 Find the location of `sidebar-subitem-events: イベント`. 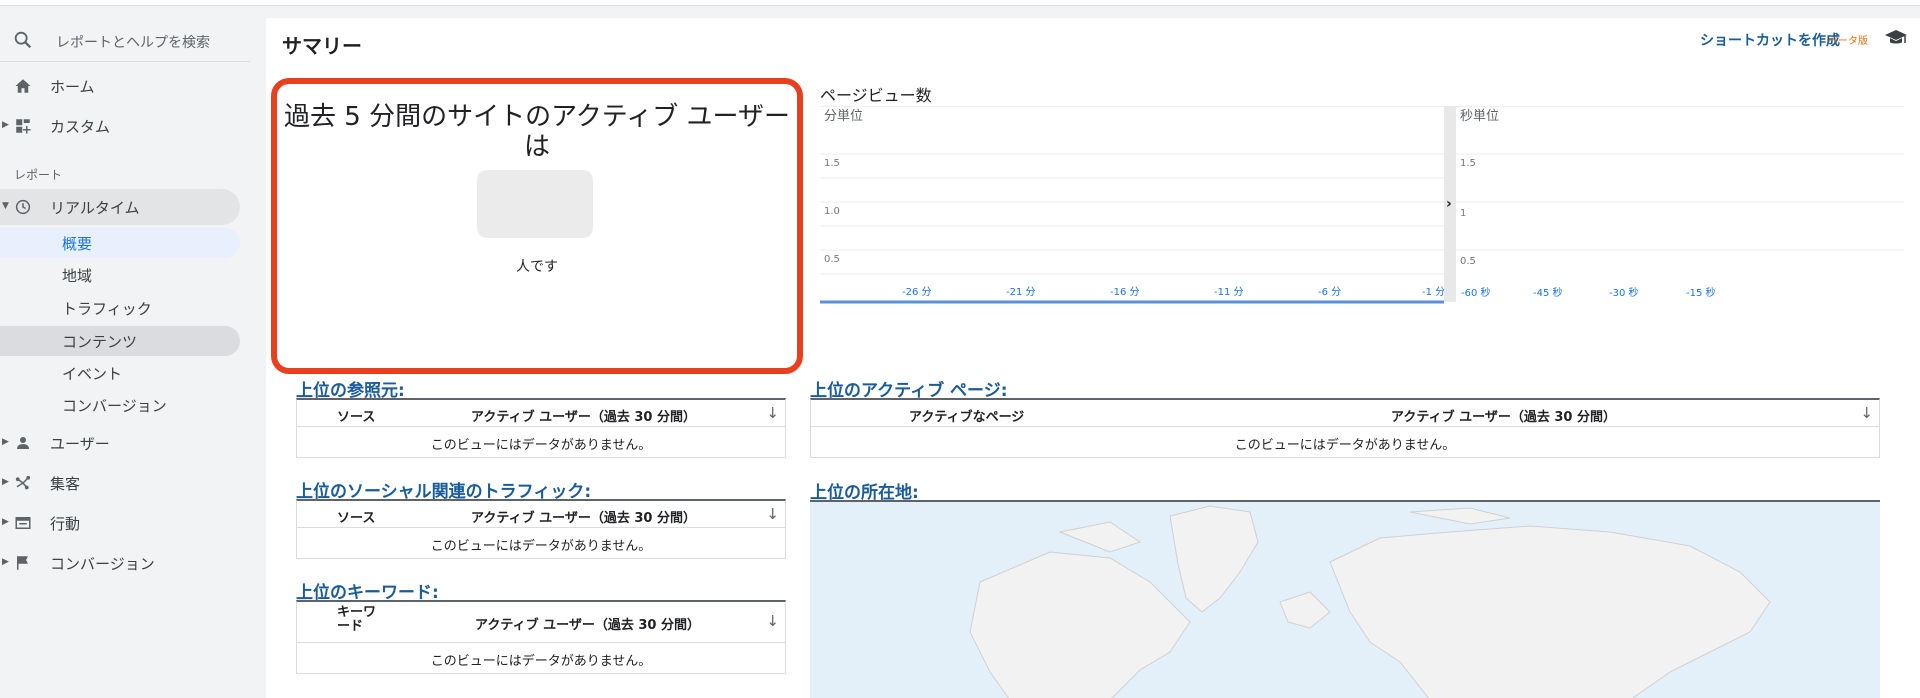

sidebar-subitem-events: イベント is located at coordinates (120, 373).